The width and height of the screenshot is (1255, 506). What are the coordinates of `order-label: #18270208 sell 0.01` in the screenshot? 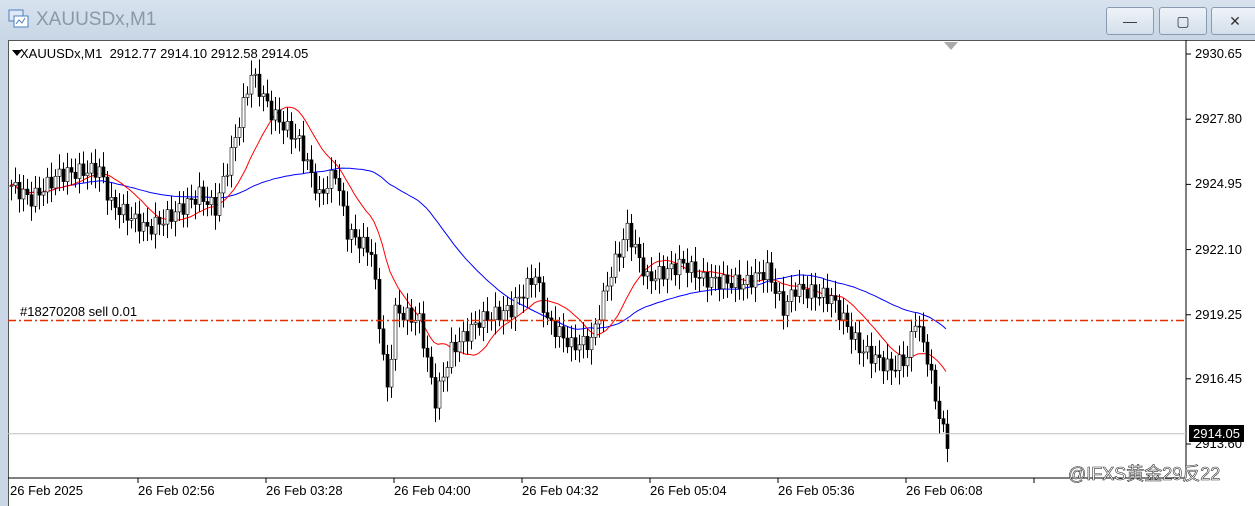 It's located at (78, 311).